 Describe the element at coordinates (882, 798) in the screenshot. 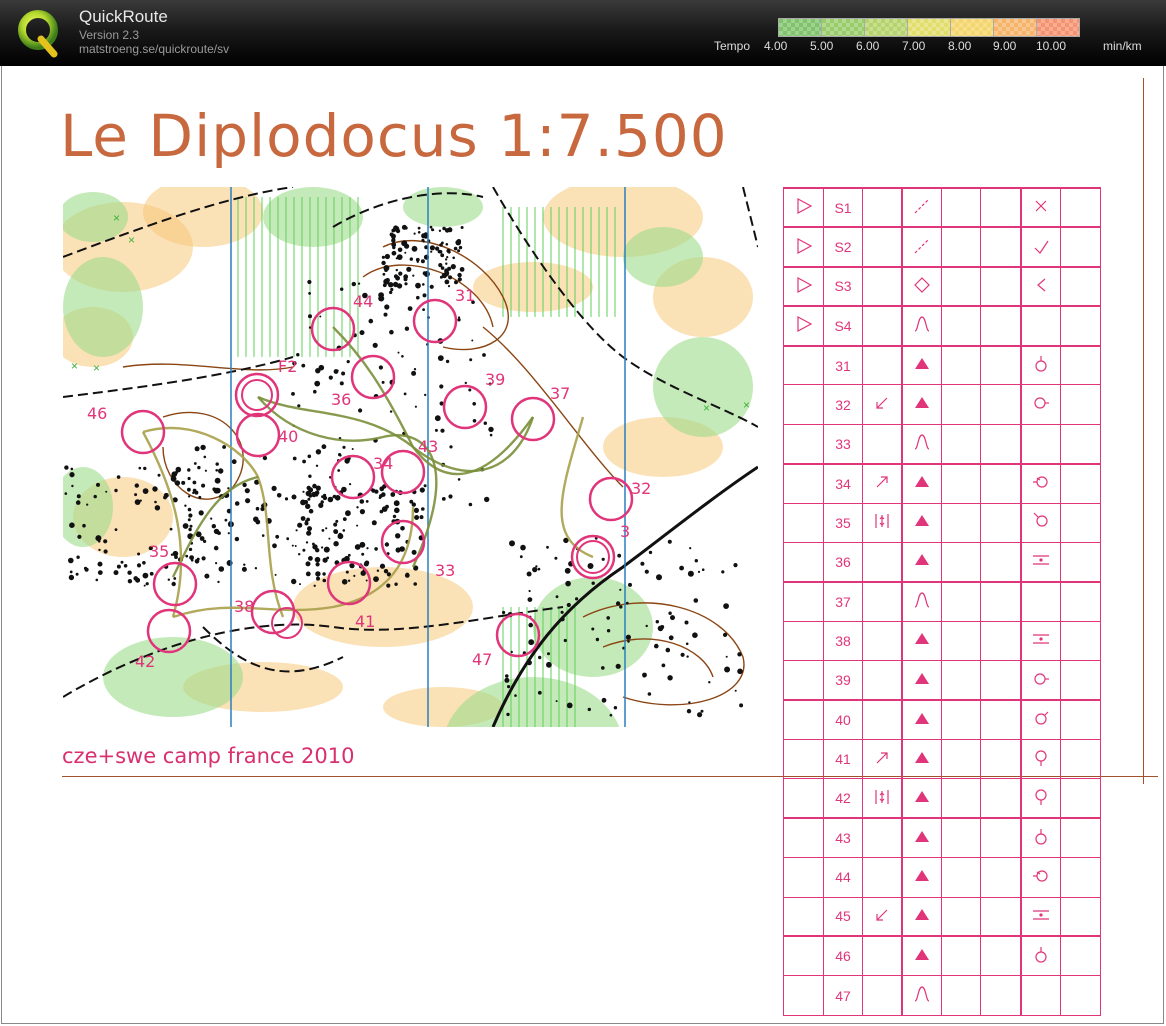

I see `col-d-cell` at that location.